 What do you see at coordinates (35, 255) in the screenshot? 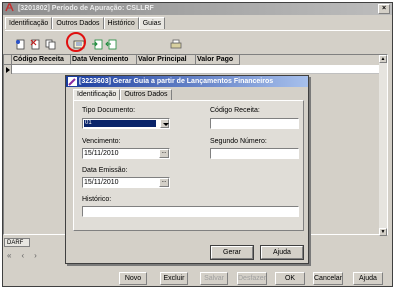
I see `next-record-button: ›` at bounding box center [35, 255].